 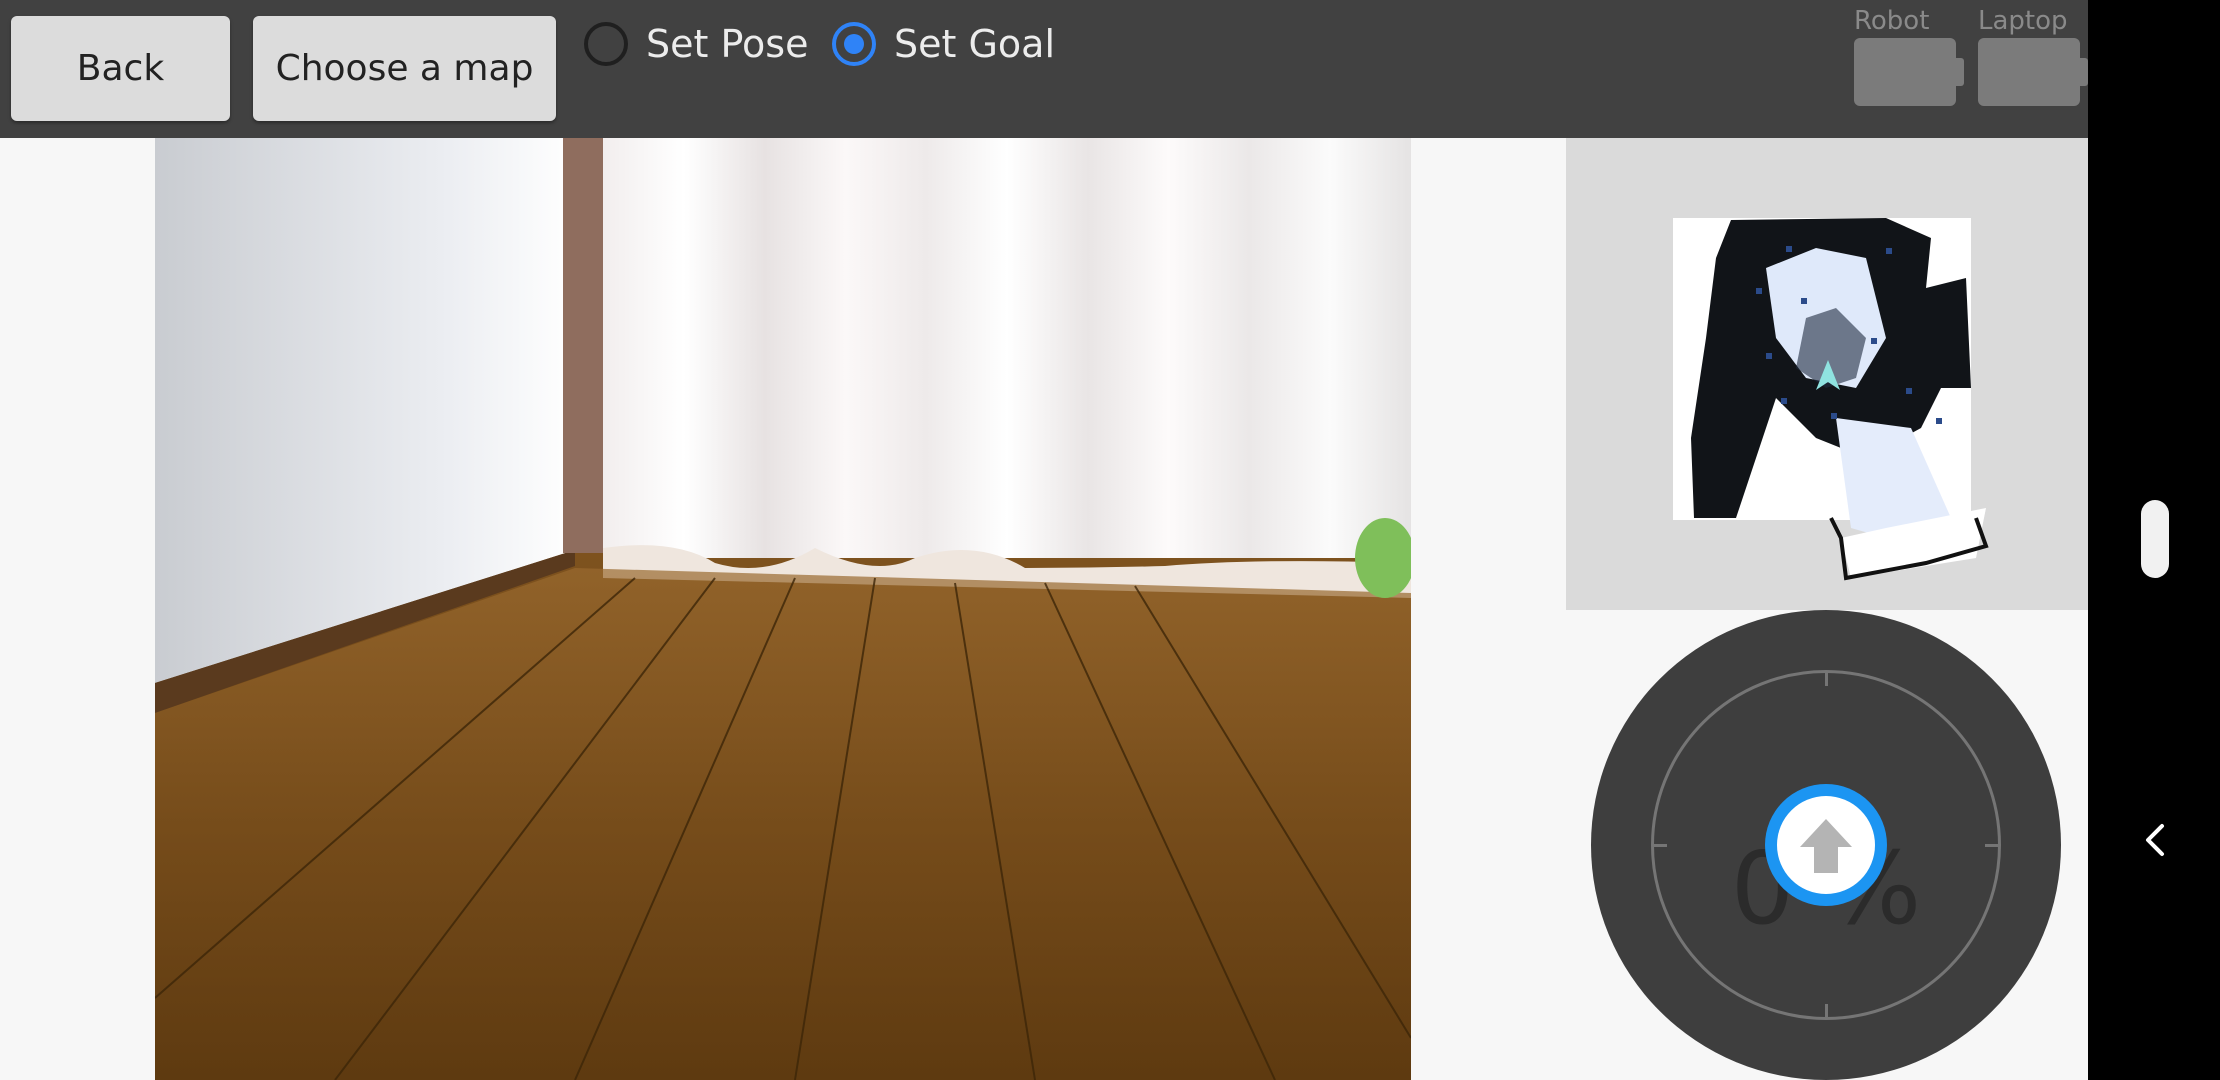 I want to click on map-panel, so click(x=1827, y=374).